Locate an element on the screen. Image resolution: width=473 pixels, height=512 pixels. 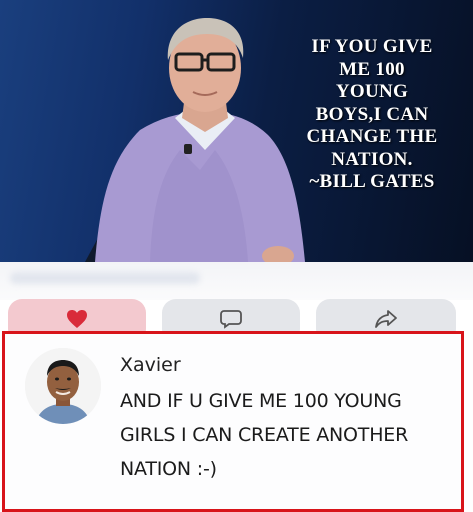
comment-icon is located at coordinates (231, 319).